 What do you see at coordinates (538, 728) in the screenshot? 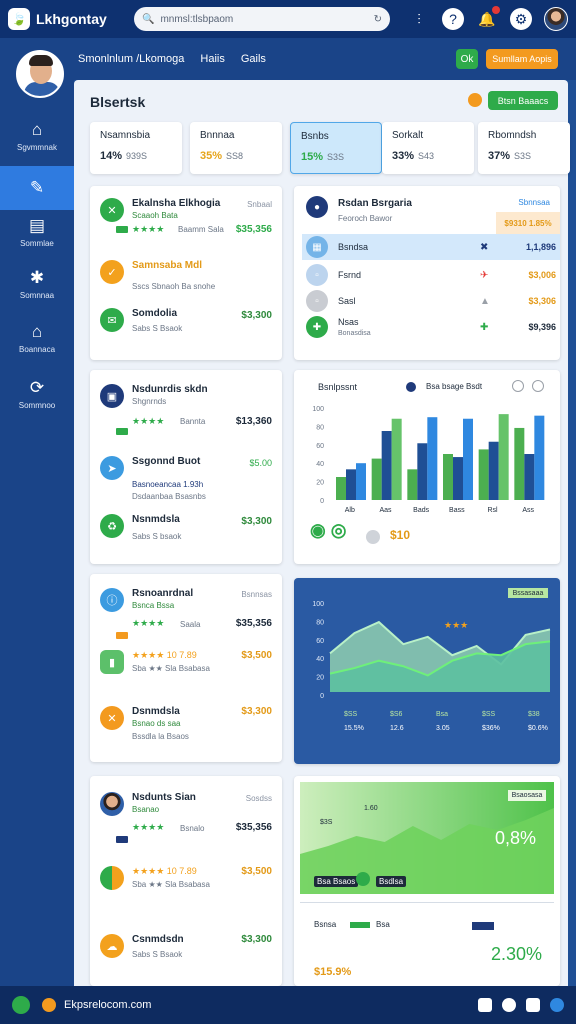
I see `x-value-label: $0.6%` at bounding box center [538, 728].